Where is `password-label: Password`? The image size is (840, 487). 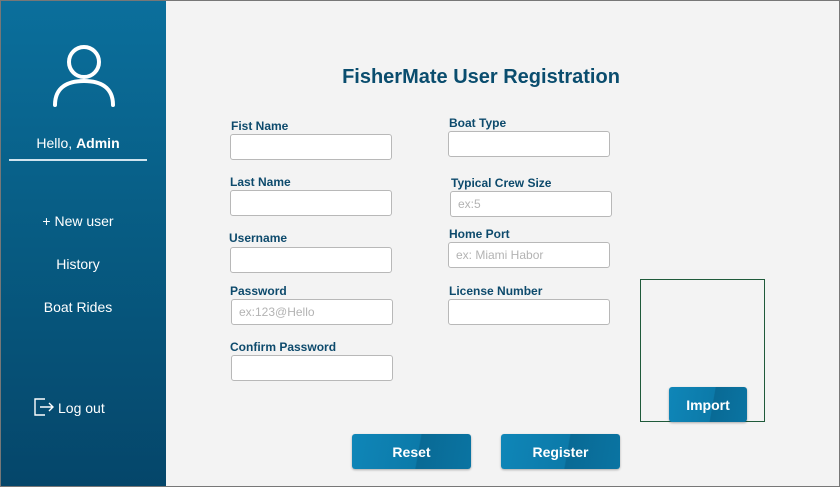
password-label: Password is located at coordinates (258, 291).